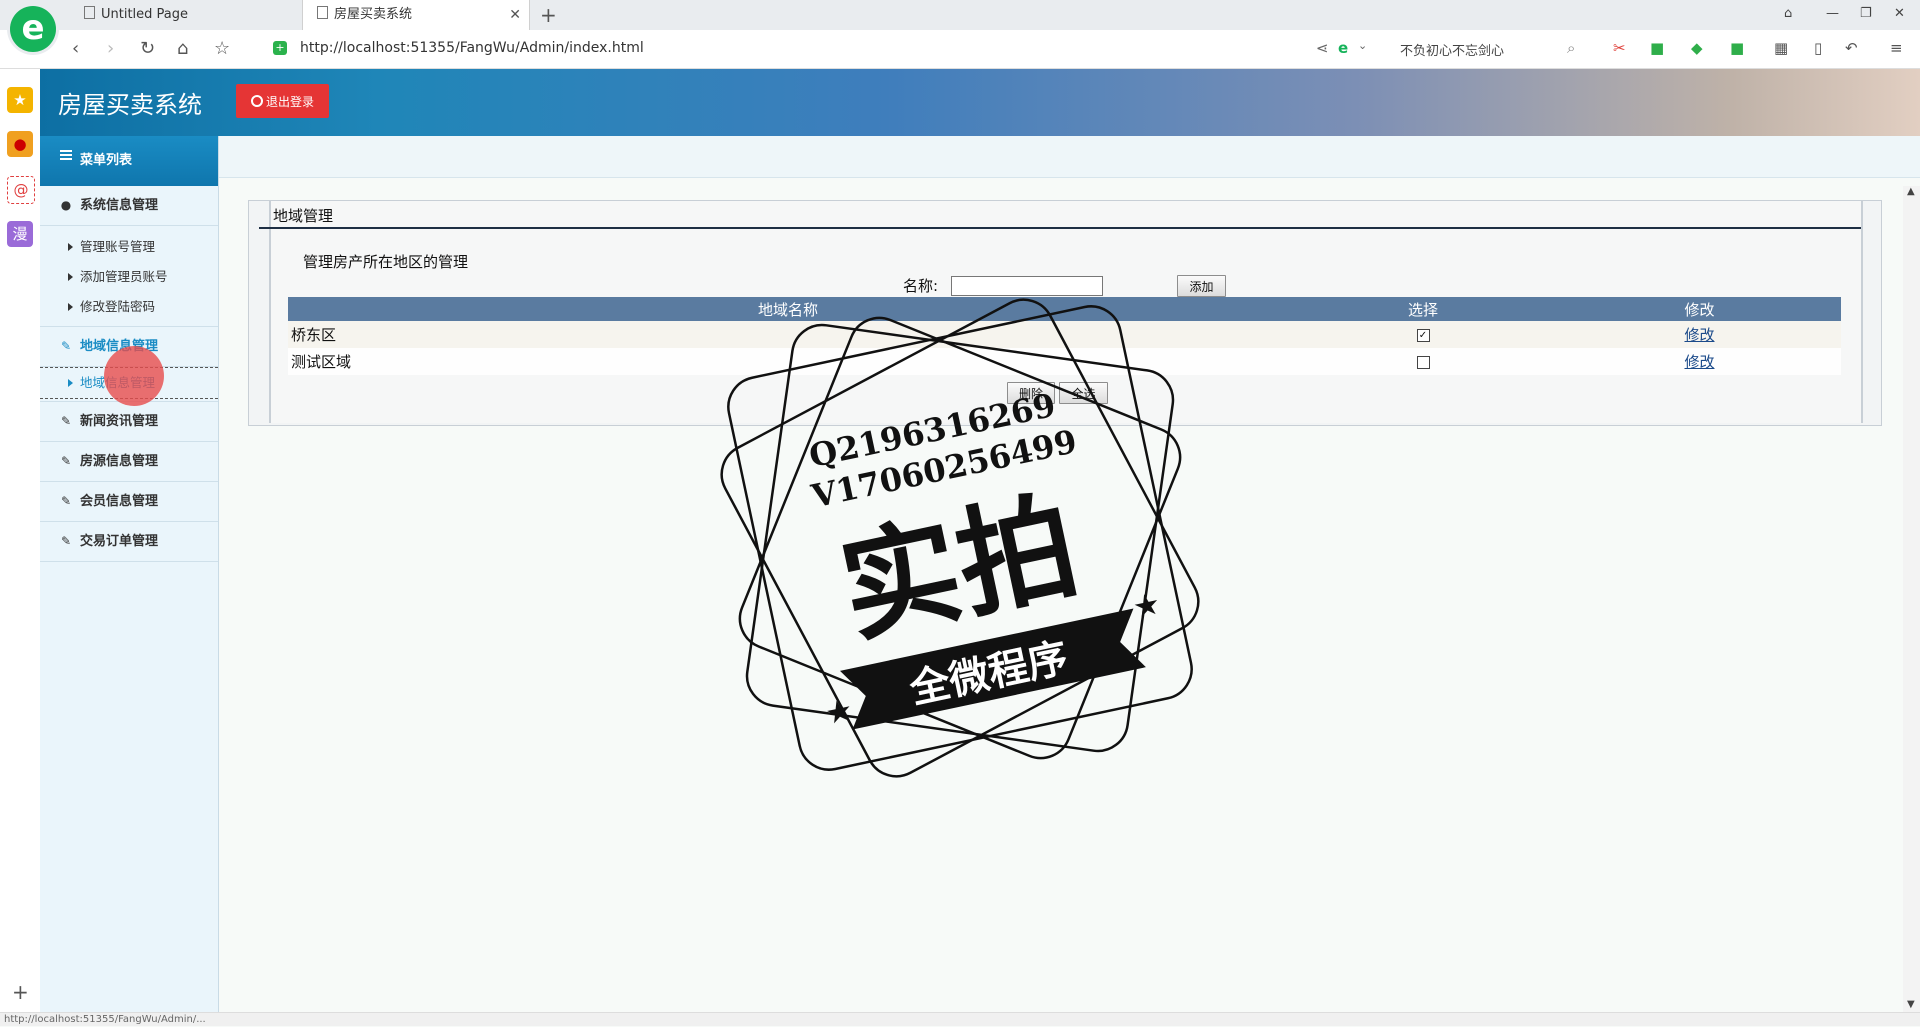  I want to click on select-cell: ✓, so click(1423, 334).